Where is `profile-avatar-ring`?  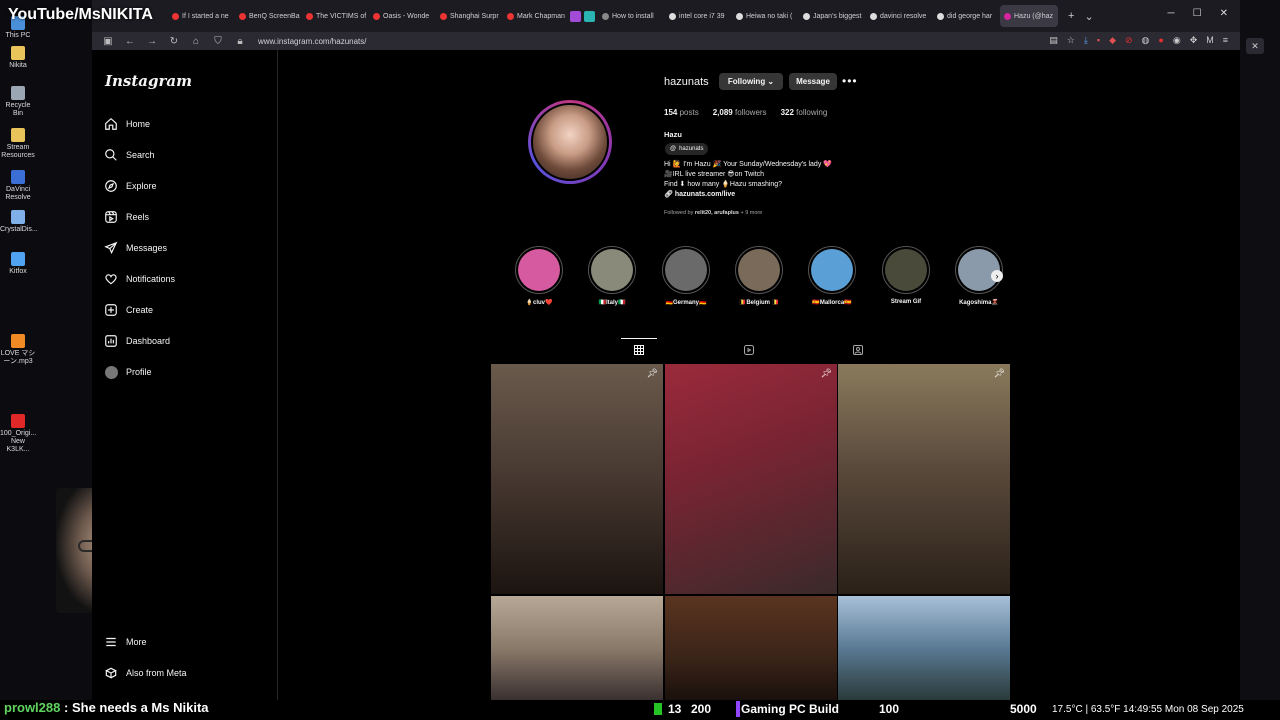
profile-avatar-ring is located at coordinates (570, 142).